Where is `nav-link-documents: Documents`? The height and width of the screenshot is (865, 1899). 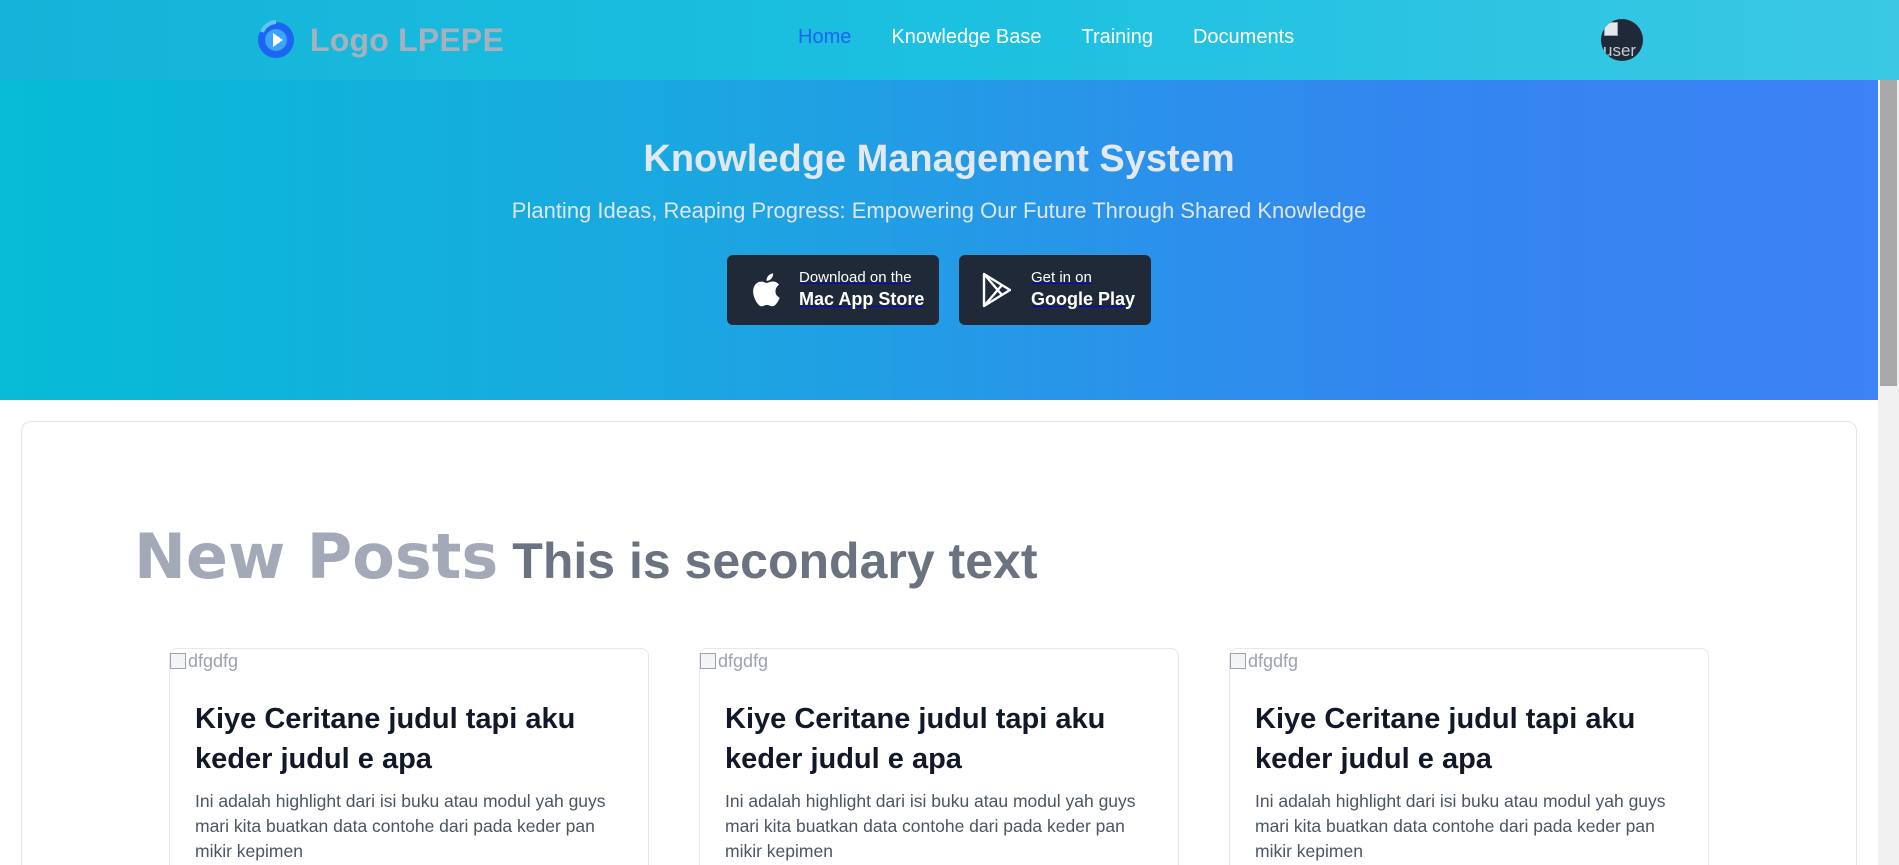
nav-link-documents: Documents is located at coordinates (1243, 37).